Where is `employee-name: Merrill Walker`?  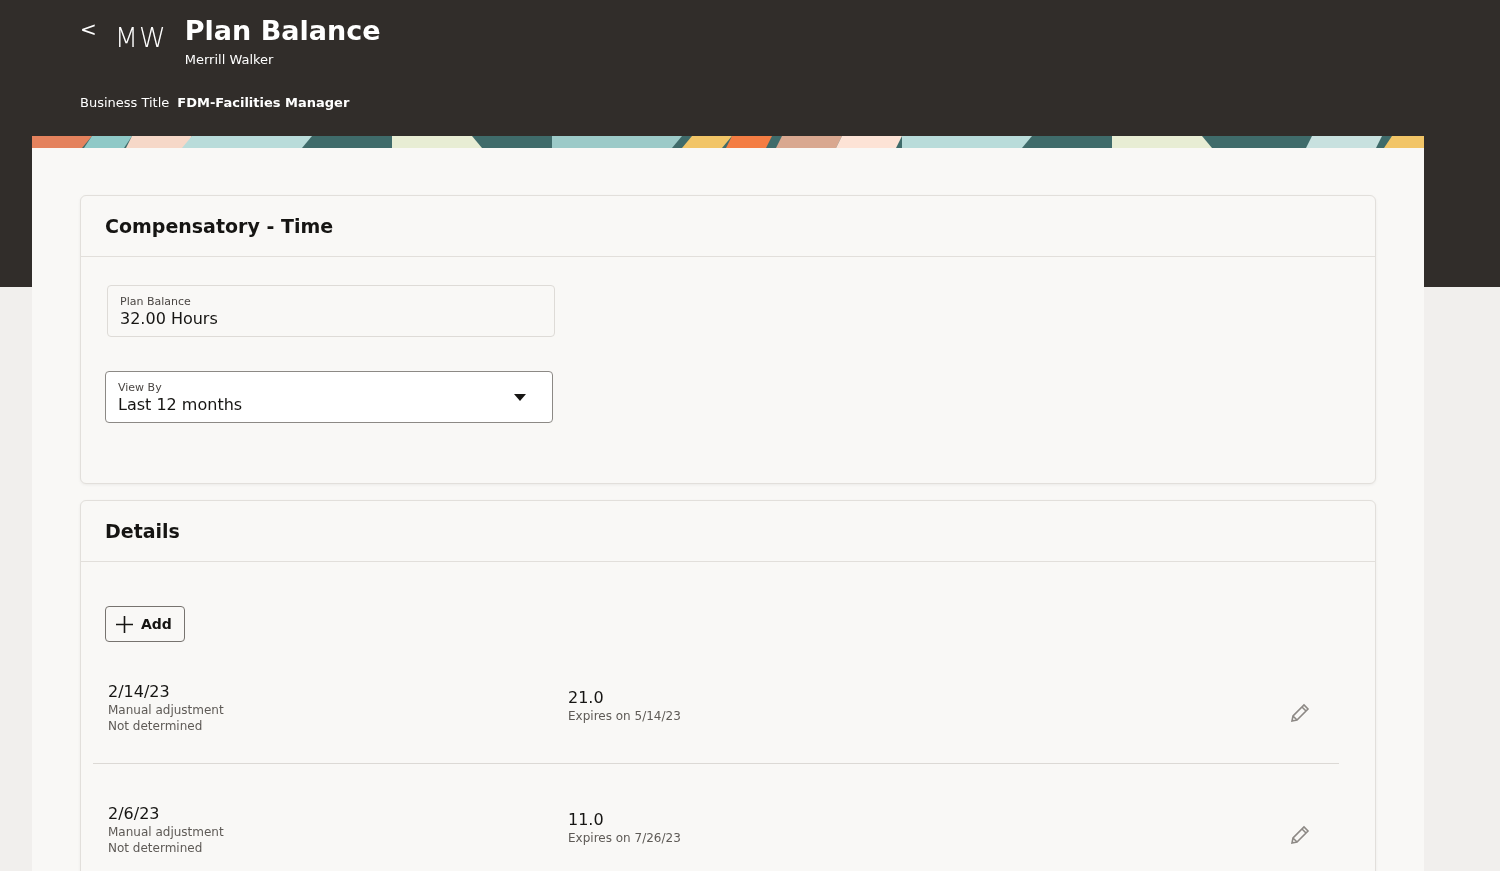
employee-name: Merrill Walker is located at coordinates (229, 59).